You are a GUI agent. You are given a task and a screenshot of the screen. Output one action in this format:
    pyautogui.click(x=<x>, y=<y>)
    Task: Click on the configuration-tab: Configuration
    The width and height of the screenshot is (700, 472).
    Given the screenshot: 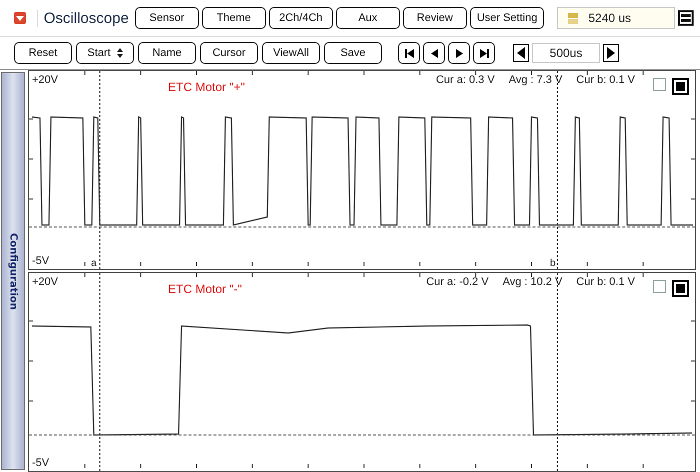 What is the action you would take?
    pyautogui.click(x=13, y=271)
    